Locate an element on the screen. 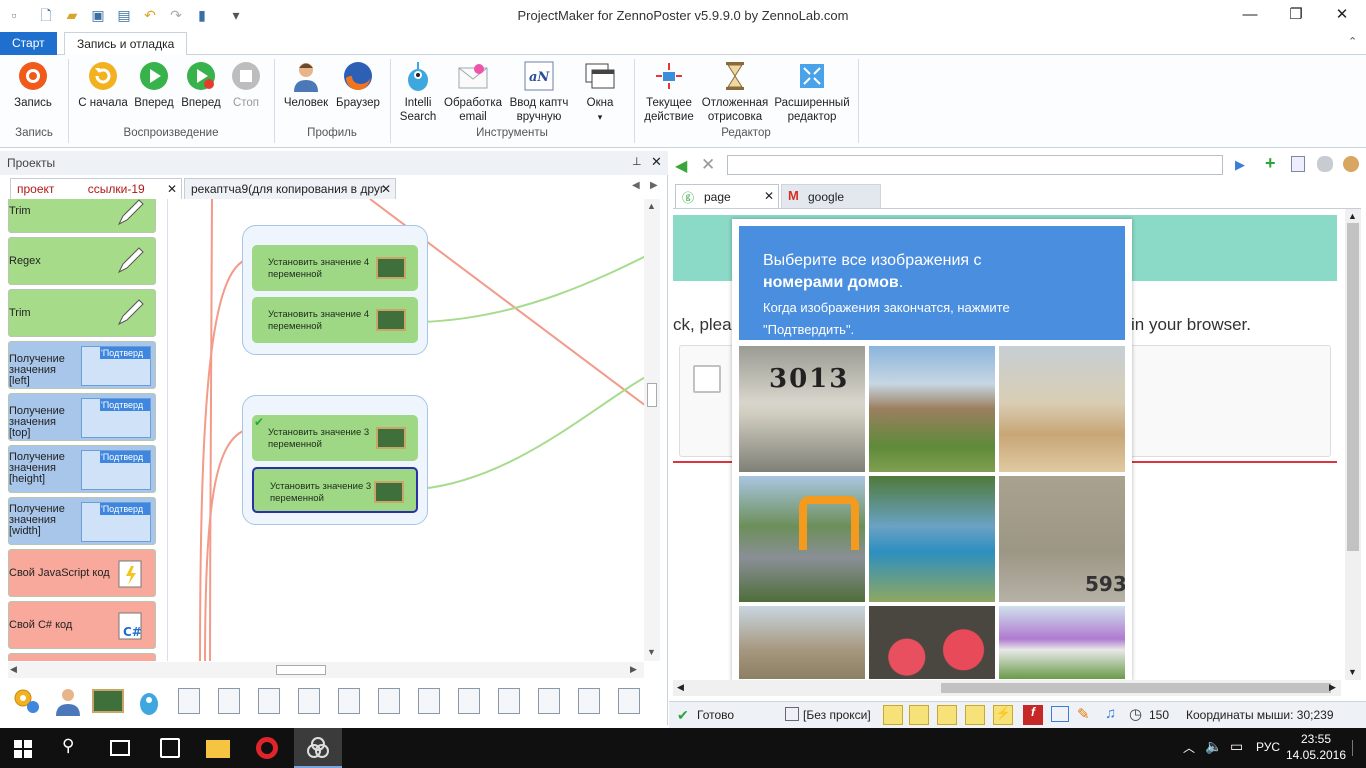 The image size is (1366, 768). forward-step-button: Вперед is located at coordinates (201, 93).